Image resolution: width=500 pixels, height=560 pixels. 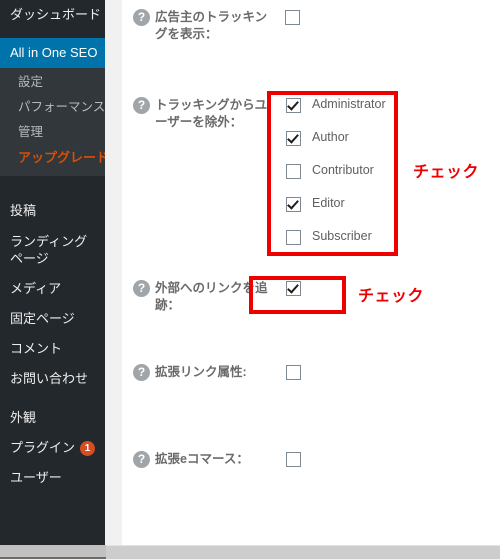 I want to click on sidebar-item-all-in-one-seo: All in One SEO, so click(x=52, y=53).